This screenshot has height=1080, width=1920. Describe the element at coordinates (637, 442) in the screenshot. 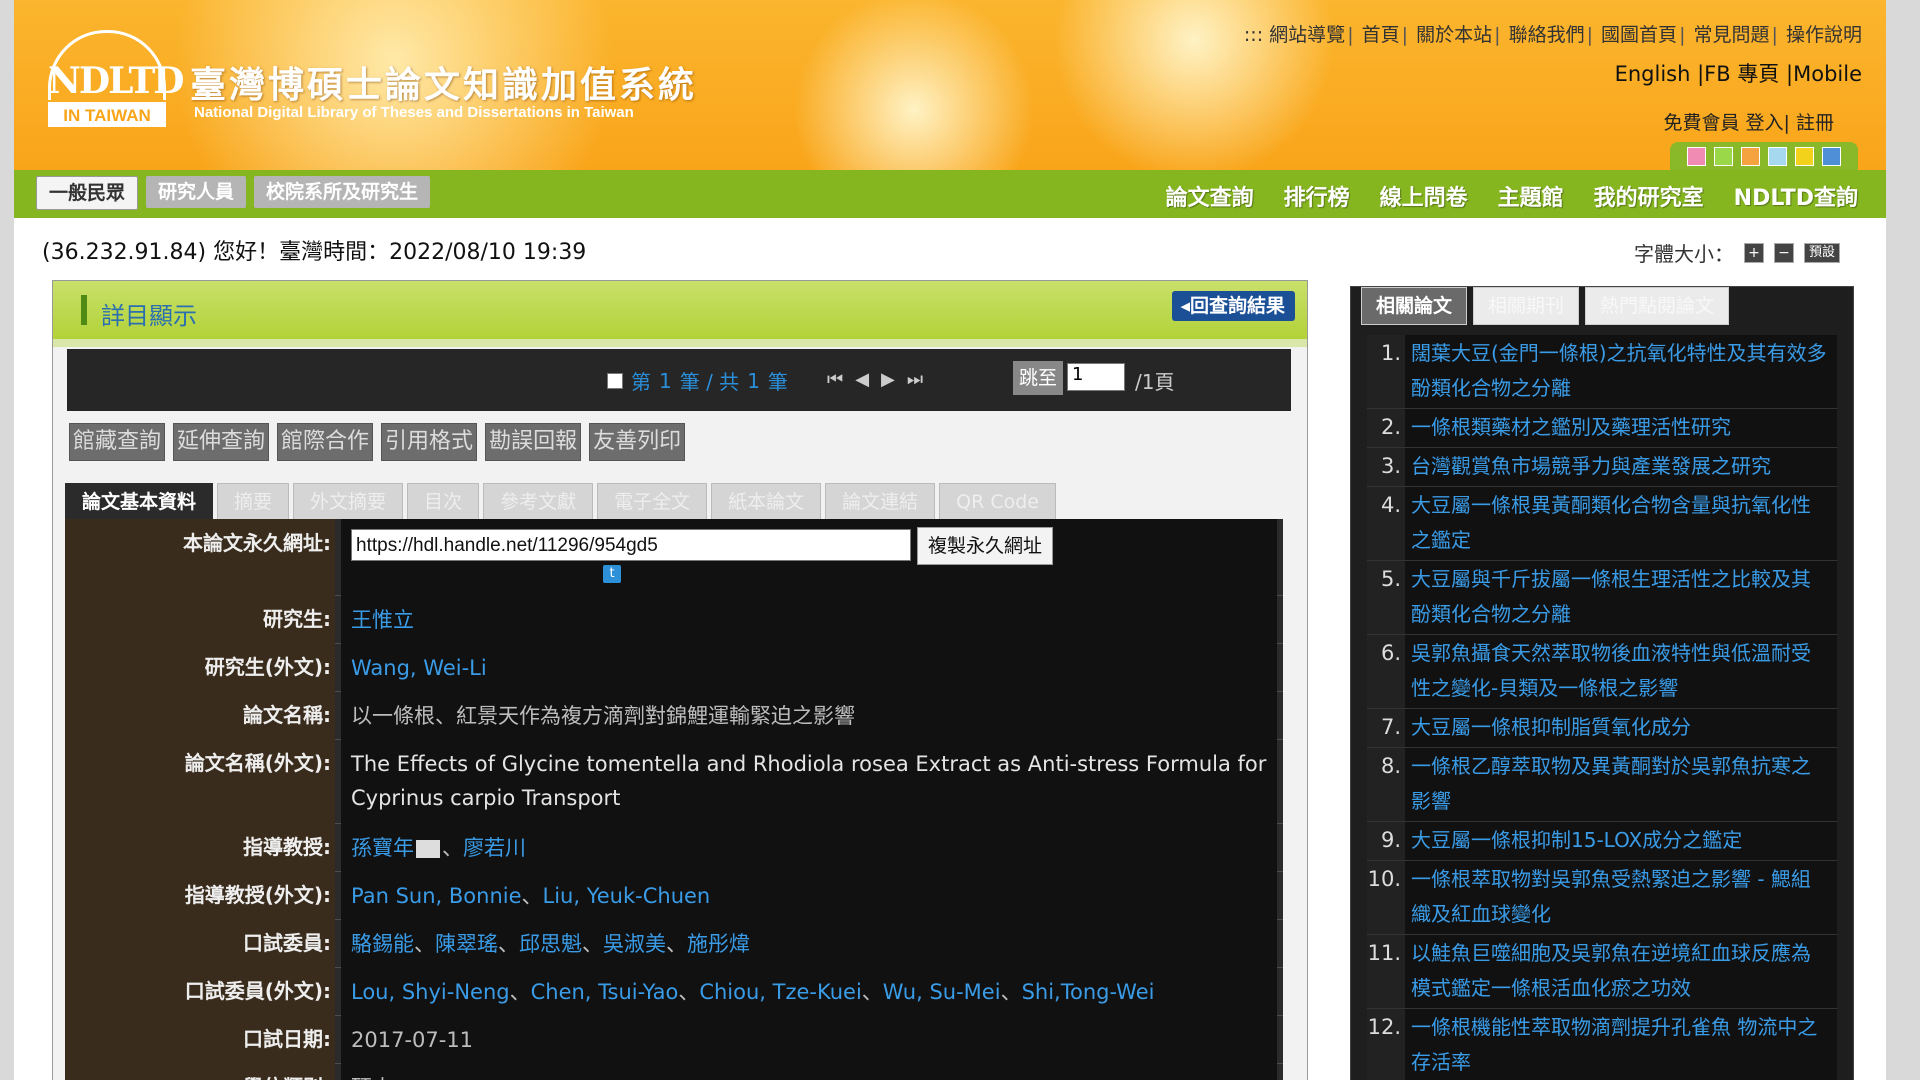

I see `print-friendly-button: 友善列印` at that location.